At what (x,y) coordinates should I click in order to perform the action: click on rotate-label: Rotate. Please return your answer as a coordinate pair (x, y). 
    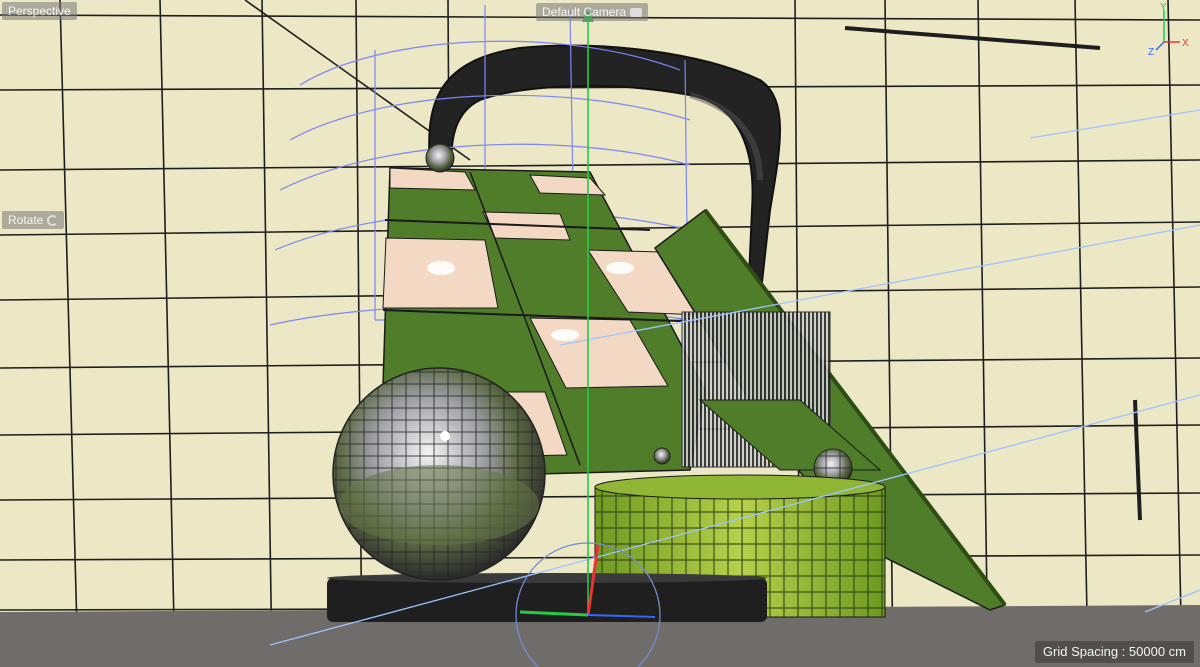
    Looking at the image, I should click on (26, 220).